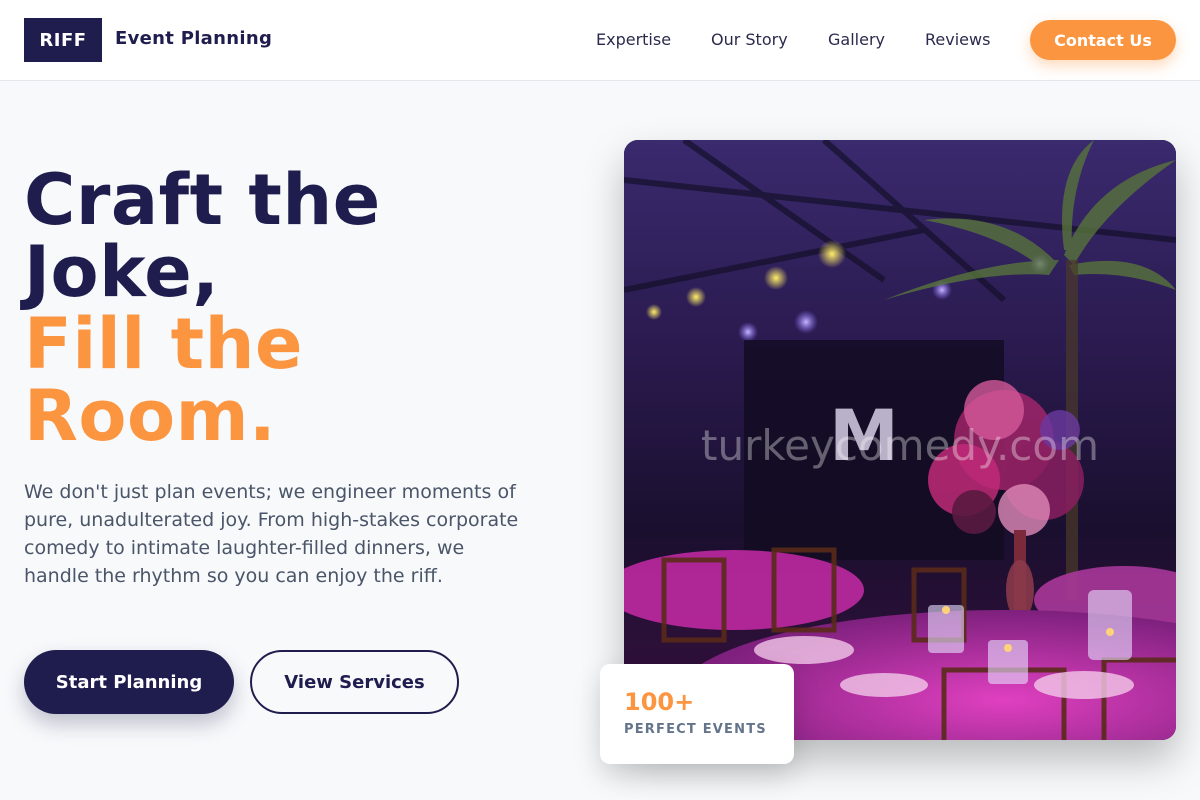 This screenshot has height=800, width=1200. I want to click on view-services-button: View Services, so click(354, 682).